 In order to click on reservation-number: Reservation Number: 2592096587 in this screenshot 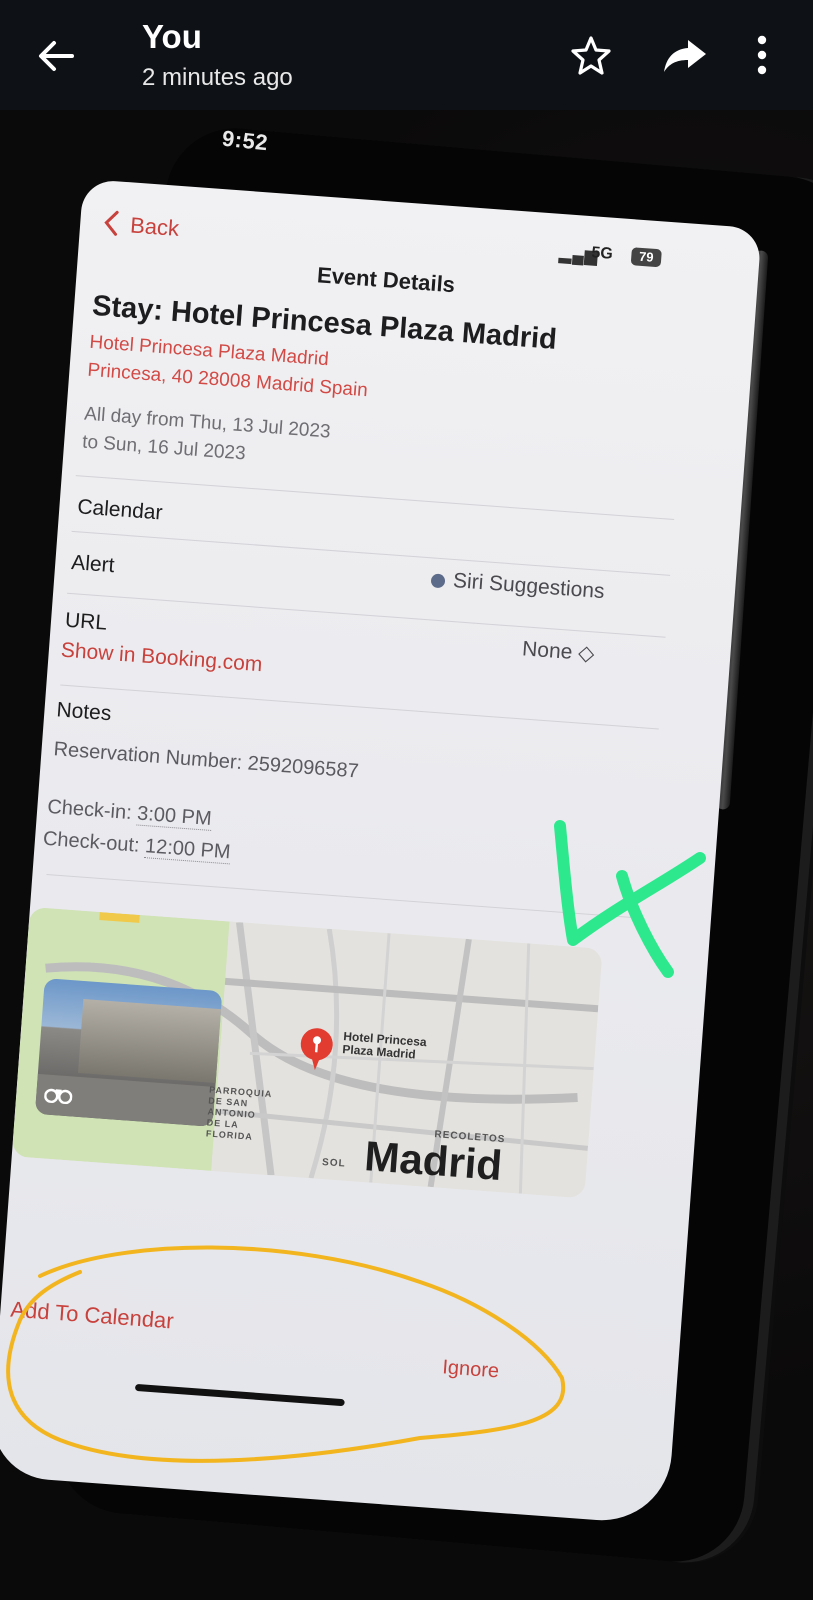, I will do `click(206, 760)`.